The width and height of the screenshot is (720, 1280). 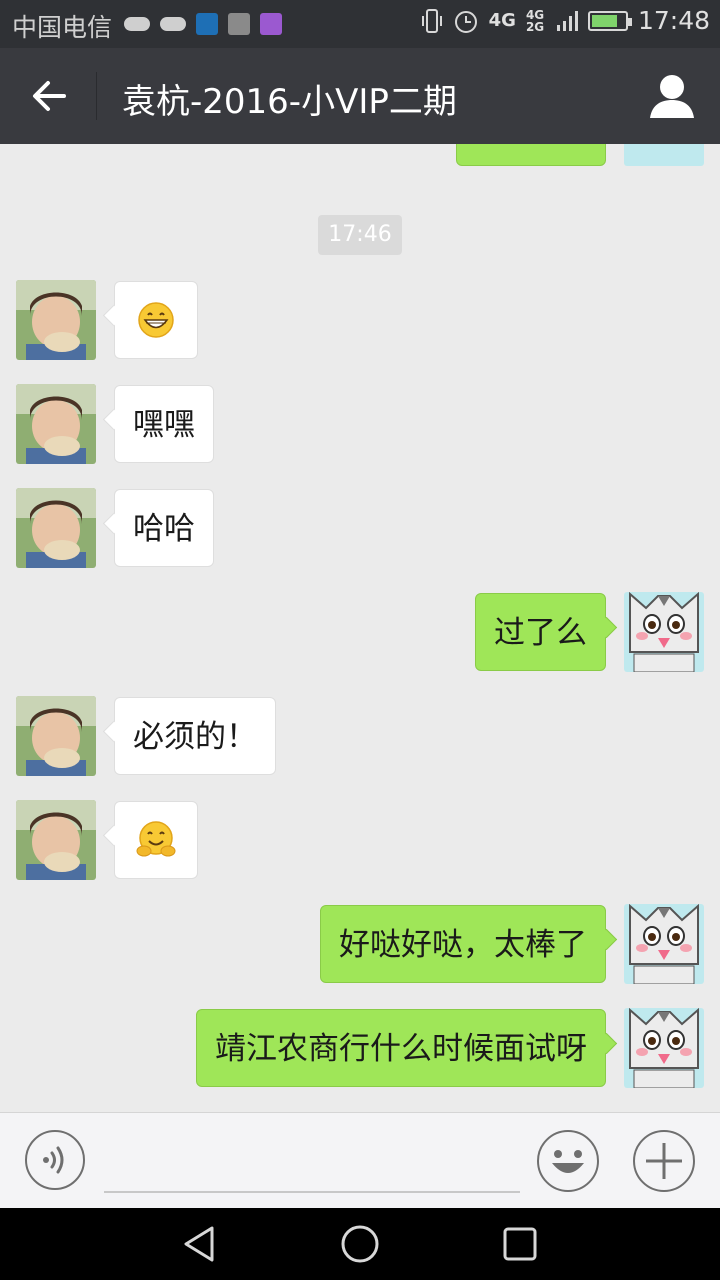 I want to click on battery-icon, so click(x=609, y=20).